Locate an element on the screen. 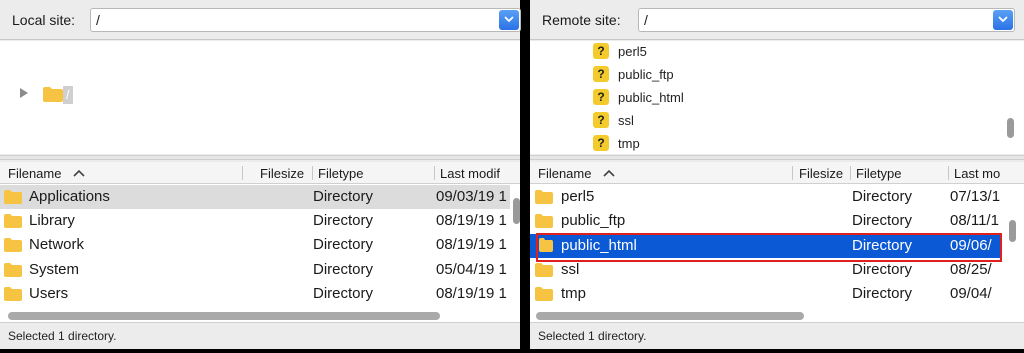 This screenshot has width=1024, height=353. file-modified: 05/04/19 1 is located at coordinates (471, 269).